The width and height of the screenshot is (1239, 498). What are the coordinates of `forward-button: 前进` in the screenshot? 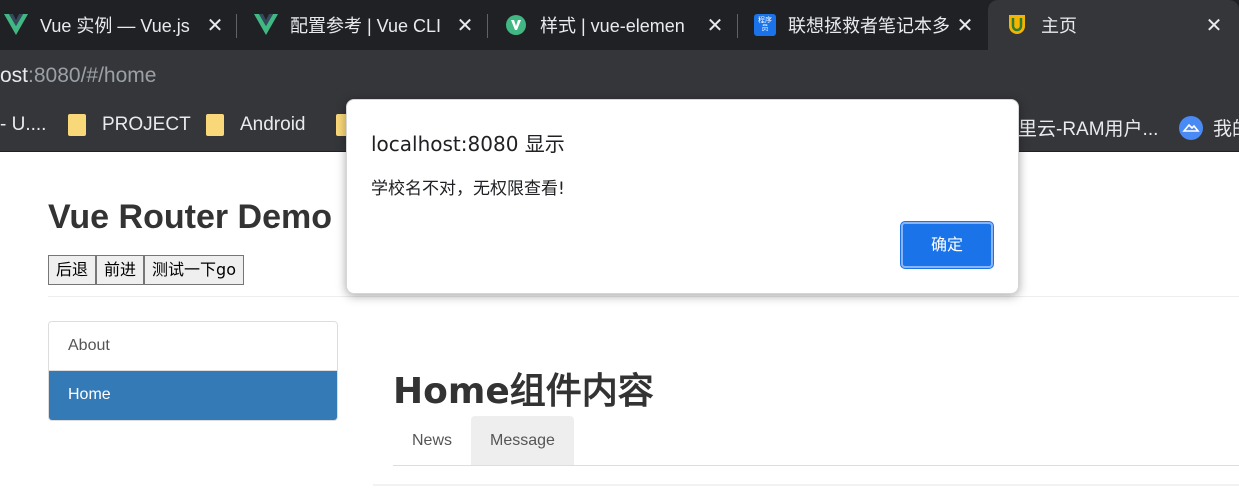 It's located at (120, 270).